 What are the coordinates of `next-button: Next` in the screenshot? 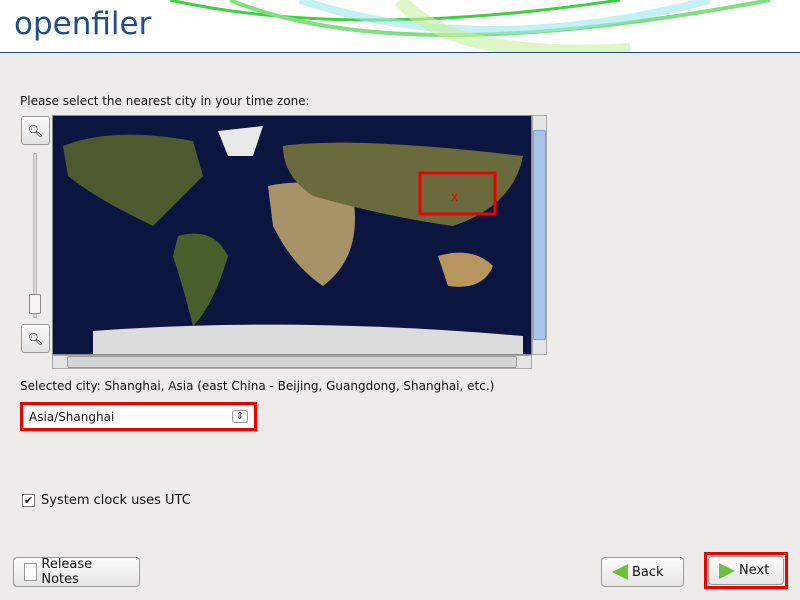 It's located at (746, 570).